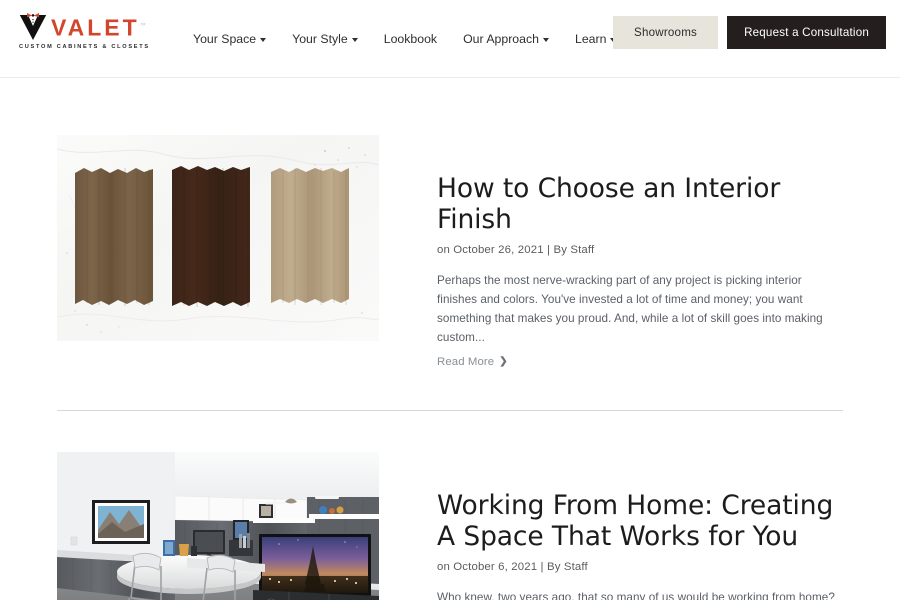 The image size is (900, 600). Describe the element at coordinates (450, 410) in the screenshot. I see `post-divider` at that location.